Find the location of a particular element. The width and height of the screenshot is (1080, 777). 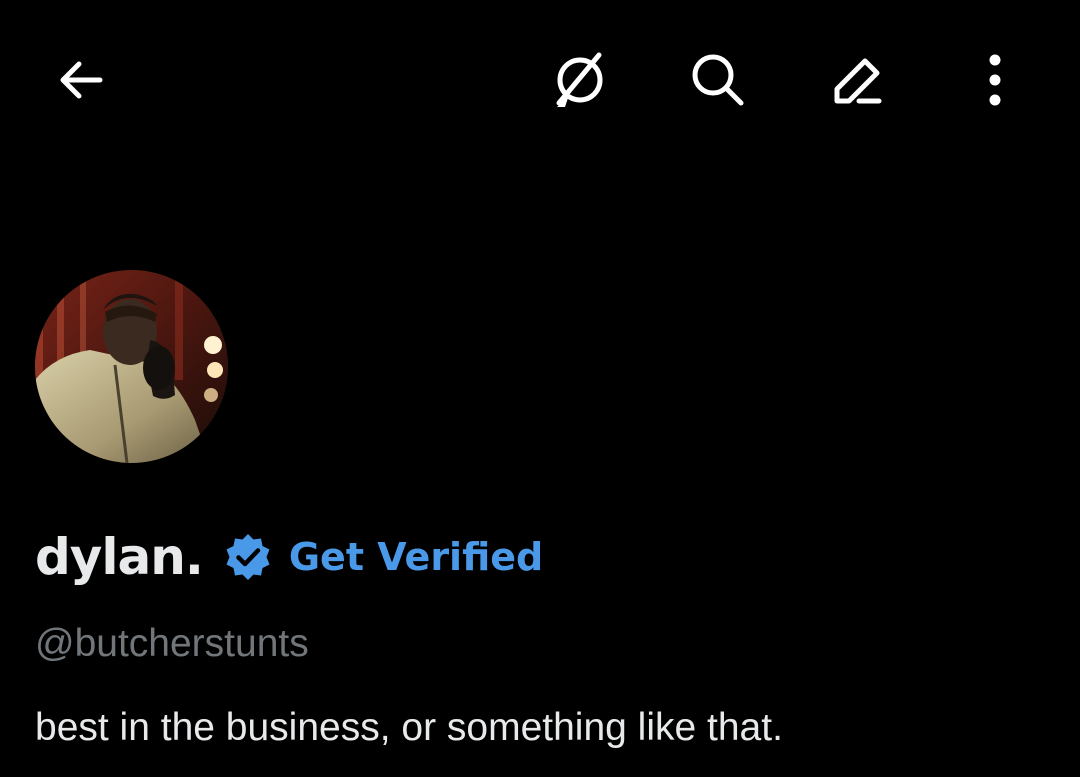

more-options-button is located at coordinates (995, 80).